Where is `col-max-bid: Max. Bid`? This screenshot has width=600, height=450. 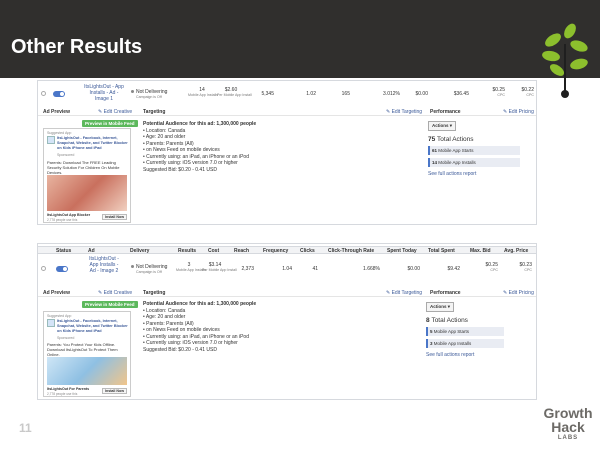 col-max-bid: Max. Bid is located at coordinates (480, 251).